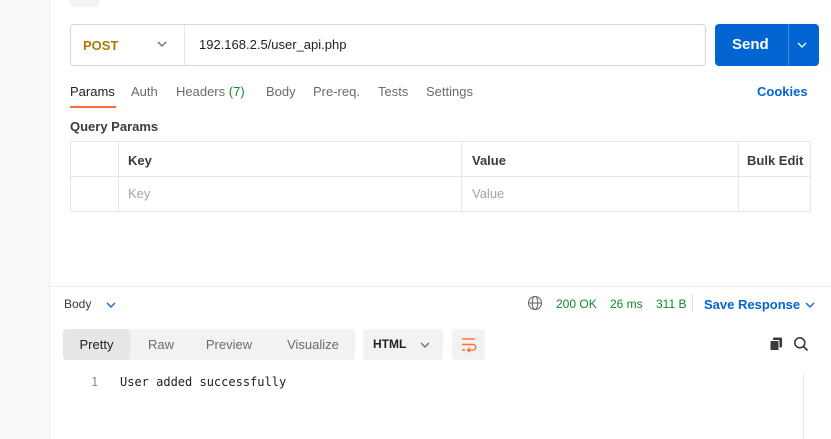 The height and width of the screenshot is (439, 831). What do you see at coordinates (576, 304) in the screenshot?
I see `status-code: 200 OK` at bounding box center [576, 304].